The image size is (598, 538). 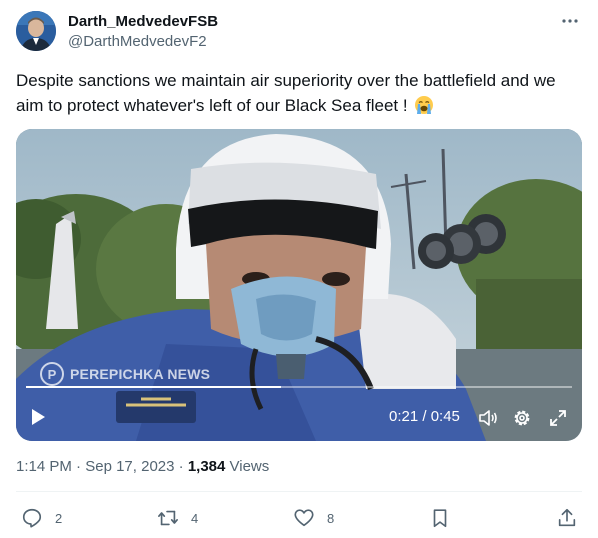 I want to click on watermark-text: PEREPICHKA NEWS, so click(x=140, y=374).